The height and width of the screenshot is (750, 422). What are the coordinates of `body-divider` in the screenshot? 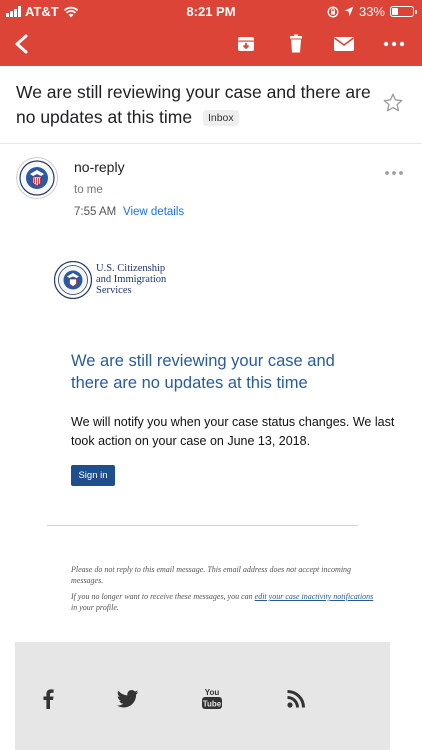 It's located at (202, 525).